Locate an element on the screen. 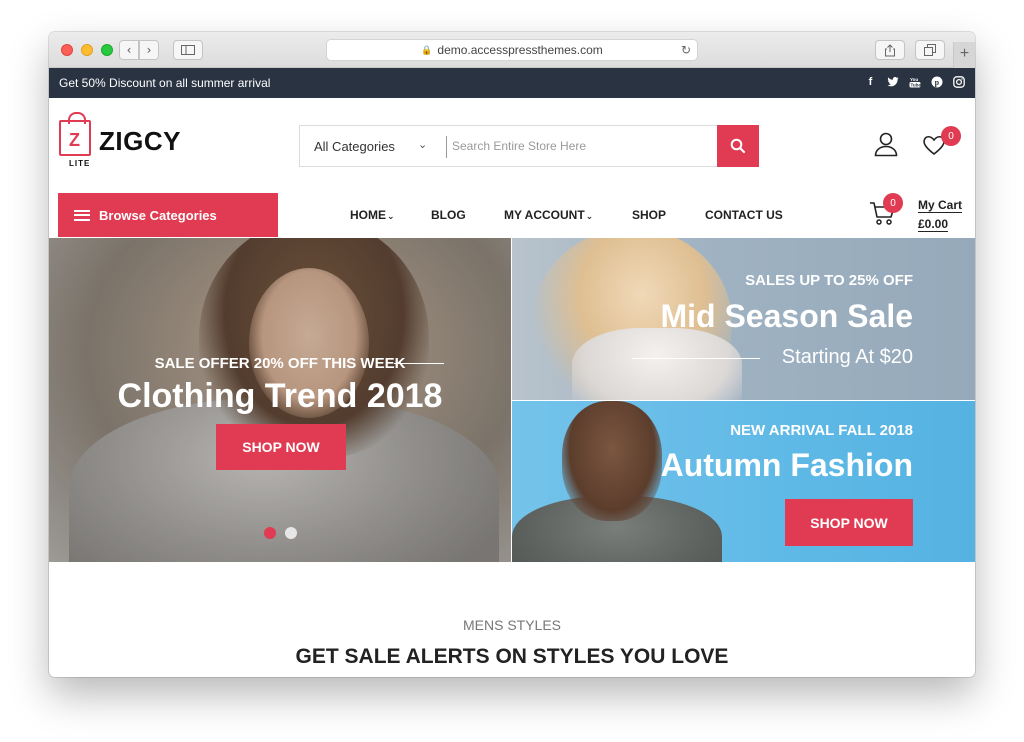  nav-item-blog: BLOG is located at coordinates (448, 215).